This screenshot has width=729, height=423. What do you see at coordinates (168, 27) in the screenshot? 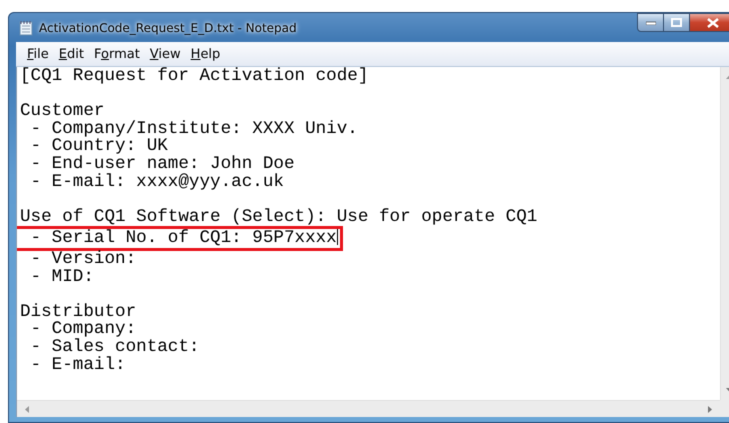
I see `window-title: ActivationCode_Request_E_D.txt - Notepad` at bounding box center [168, 27].